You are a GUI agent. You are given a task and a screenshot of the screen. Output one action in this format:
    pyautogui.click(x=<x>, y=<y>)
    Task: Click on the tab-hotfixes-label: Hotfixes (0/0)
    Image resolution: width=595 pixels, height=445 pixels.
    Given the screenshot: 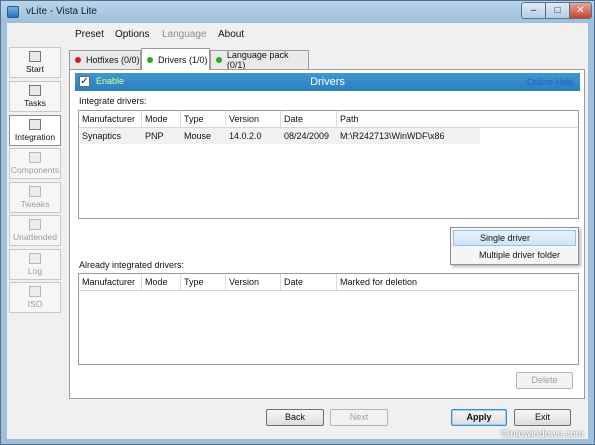 What is the action you would take?
    pyautogui.click(x=113, y=60)
    